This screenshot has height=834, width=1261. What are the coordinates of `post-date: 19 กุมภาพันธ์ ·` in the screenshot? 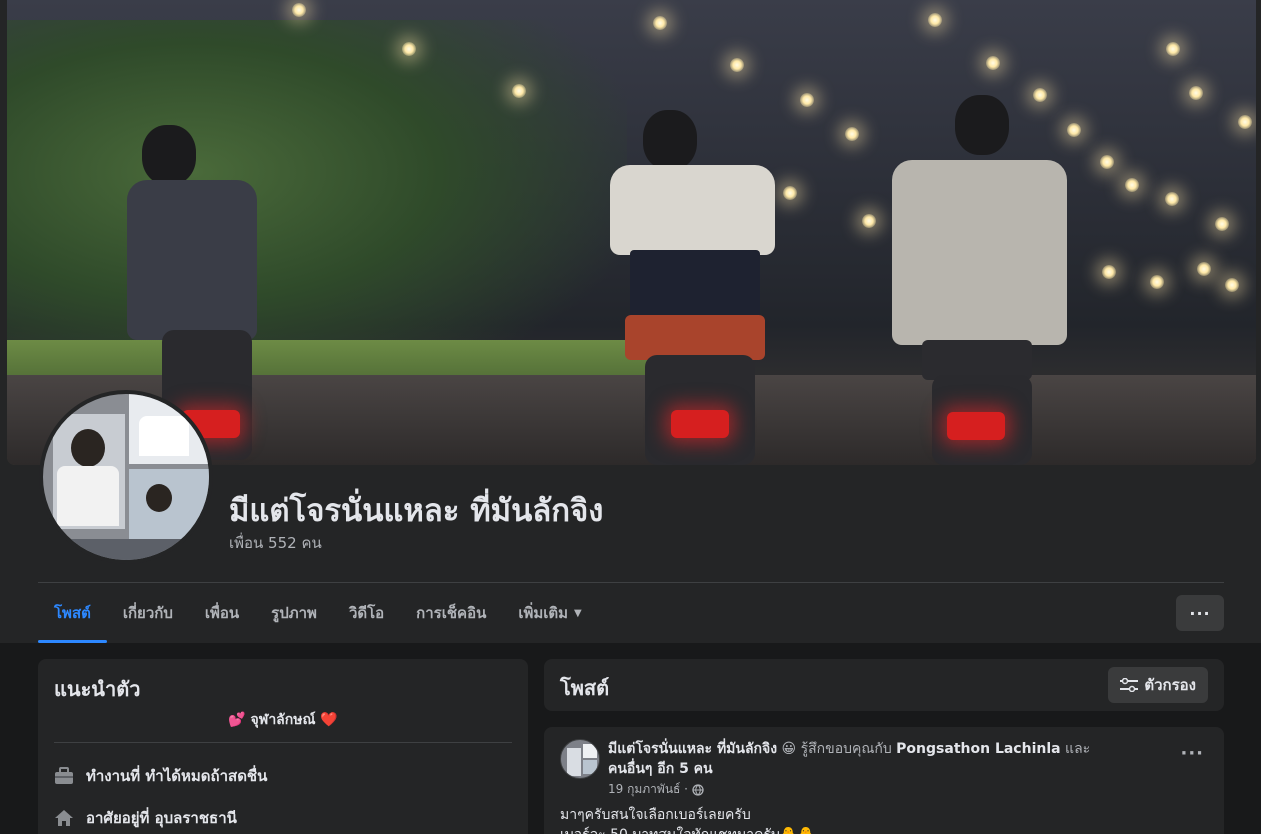 It's located at (648, 789).